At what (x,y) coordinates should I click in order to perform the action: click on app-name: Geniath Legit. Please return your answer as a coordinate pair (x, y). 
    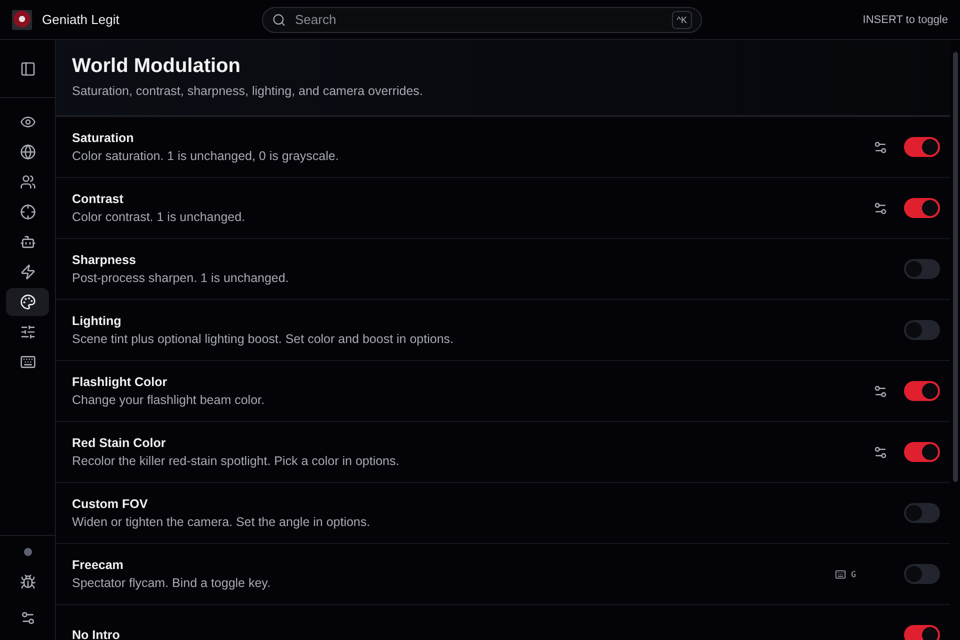
    Looking at the image, I should click on (81, 19).